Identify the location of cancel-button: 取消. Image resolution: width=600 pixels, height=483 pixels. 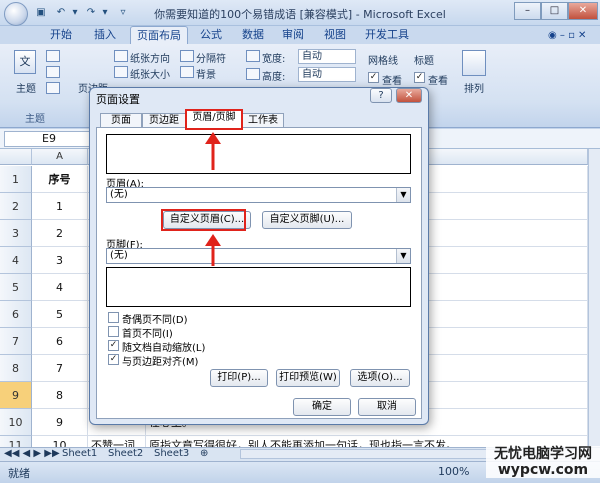
(387, 407).